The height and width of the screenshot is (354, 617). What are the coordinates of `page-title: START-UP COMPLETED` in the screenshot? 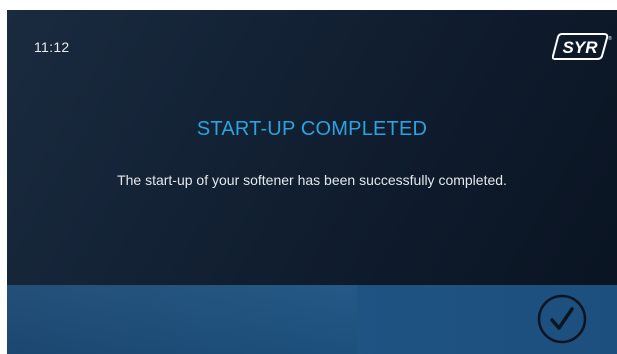 It's located at (312, 129).